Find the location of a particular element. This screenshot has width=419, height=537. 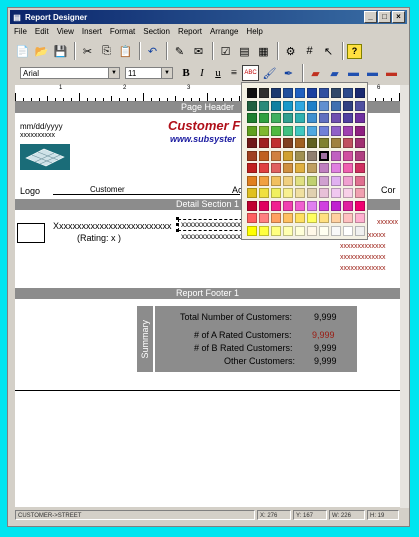

maximize-button: □ is located at coordinates (384, 17).